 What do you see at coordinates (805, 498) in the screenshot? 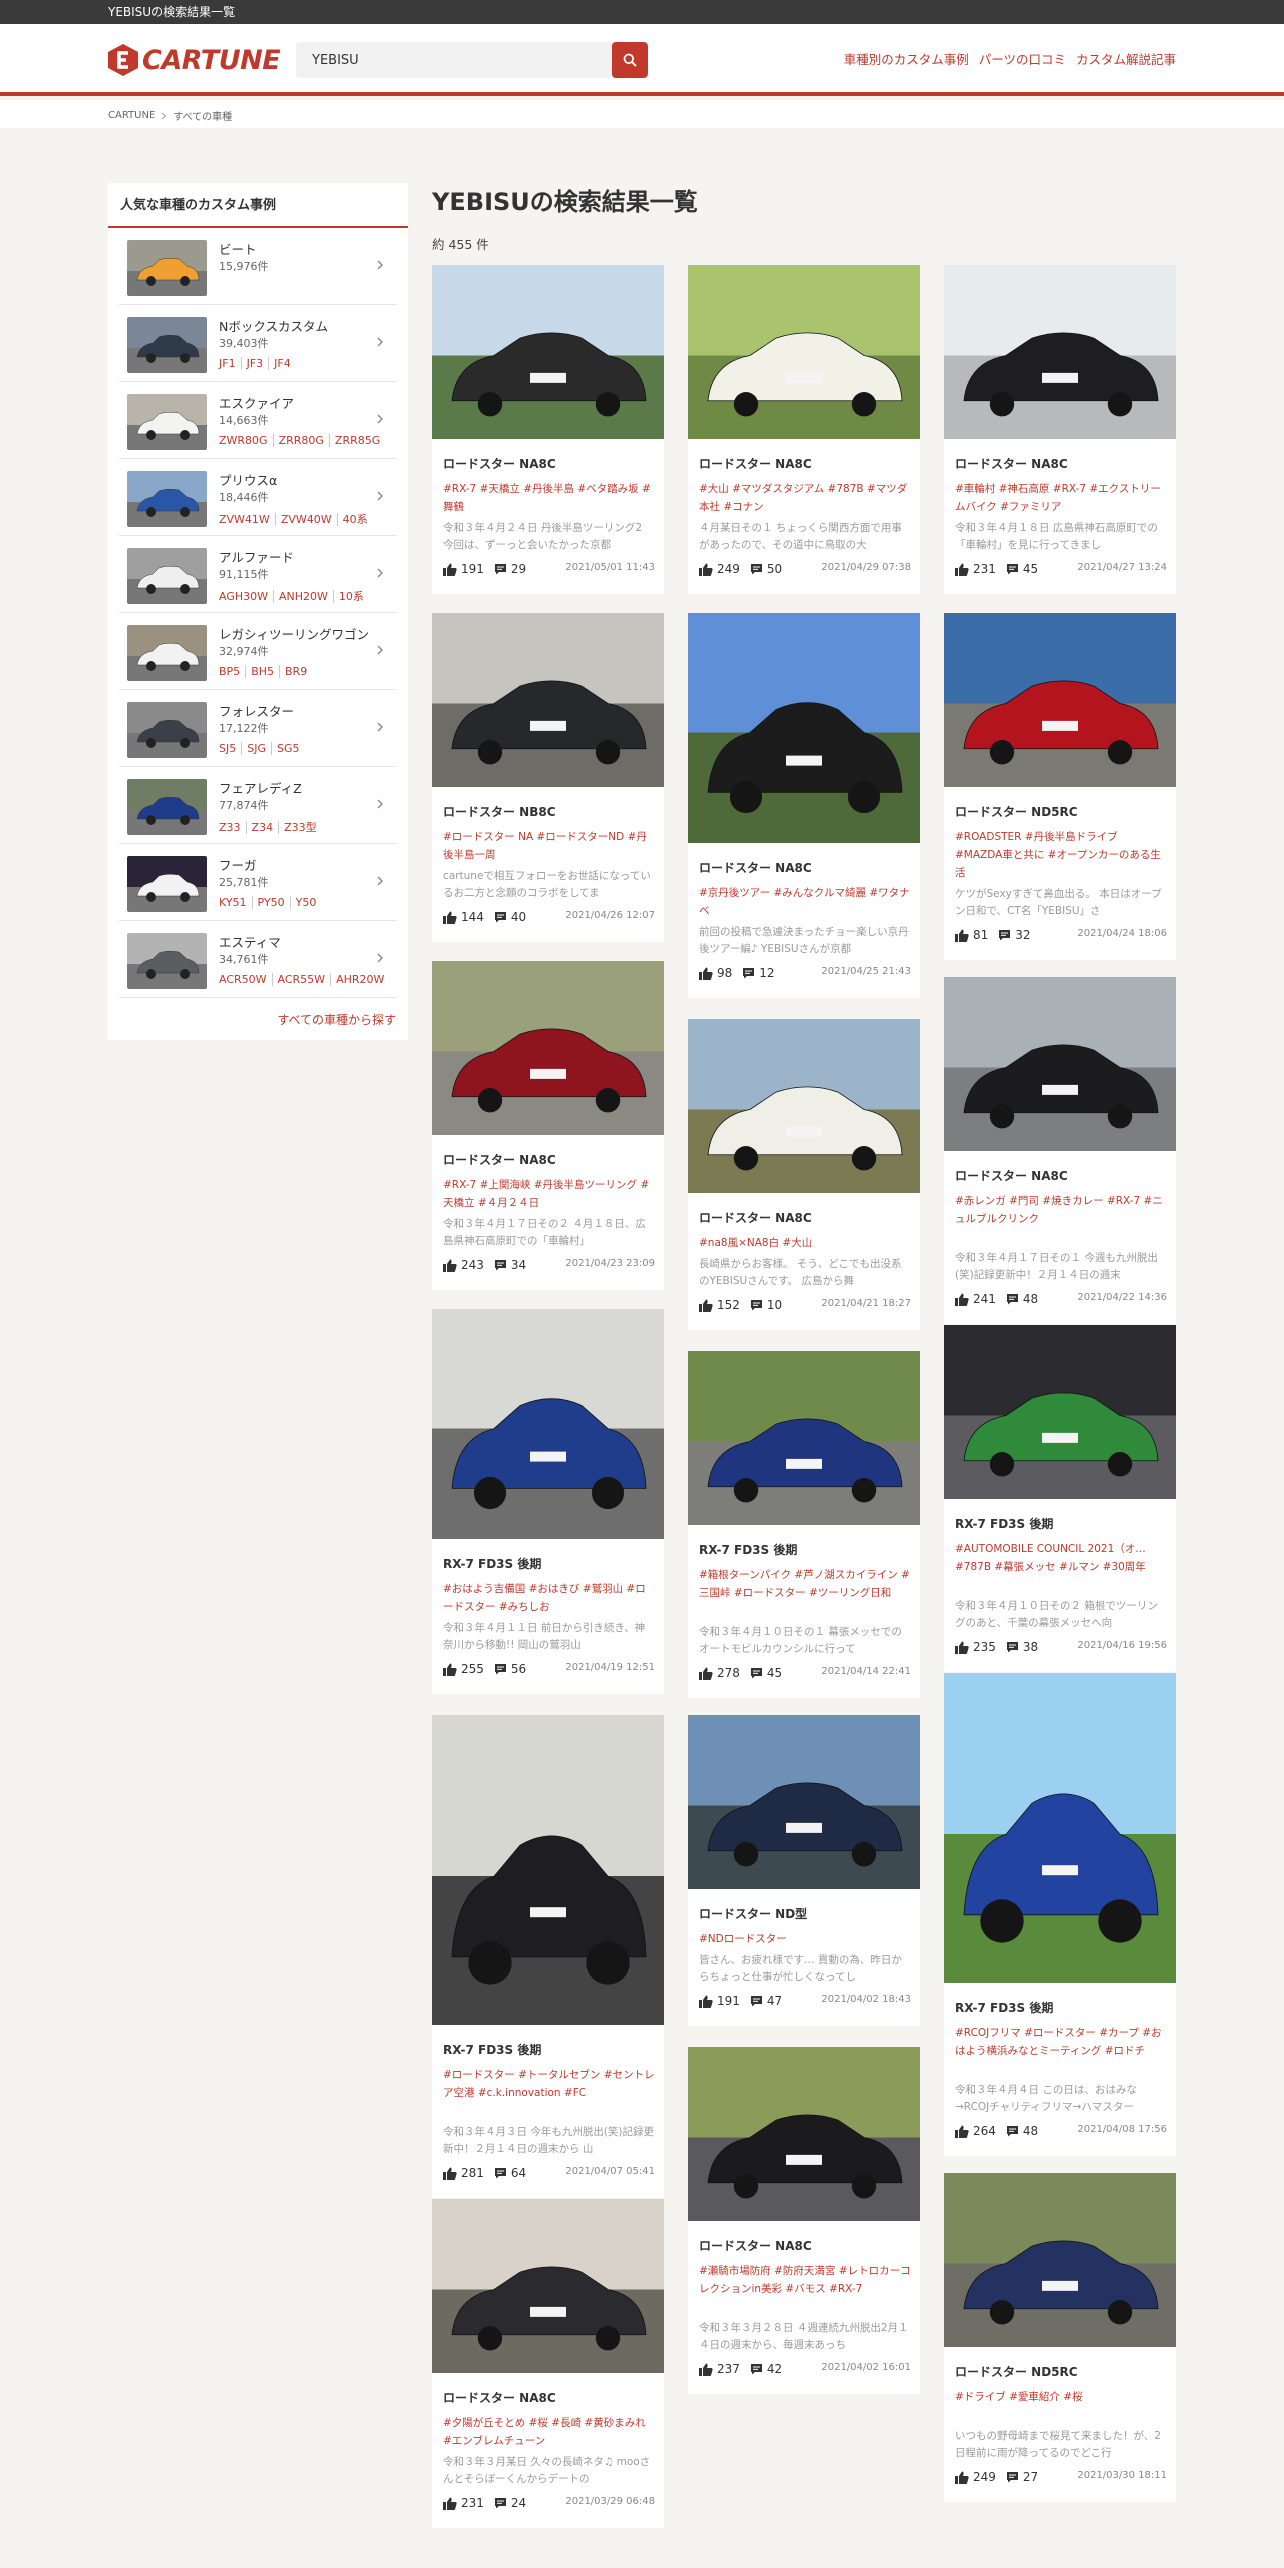
I see `post-tags: #大山 #マツダスタジアム #787B #マツダ本社 #コナン` at bounding box center [805, 498].